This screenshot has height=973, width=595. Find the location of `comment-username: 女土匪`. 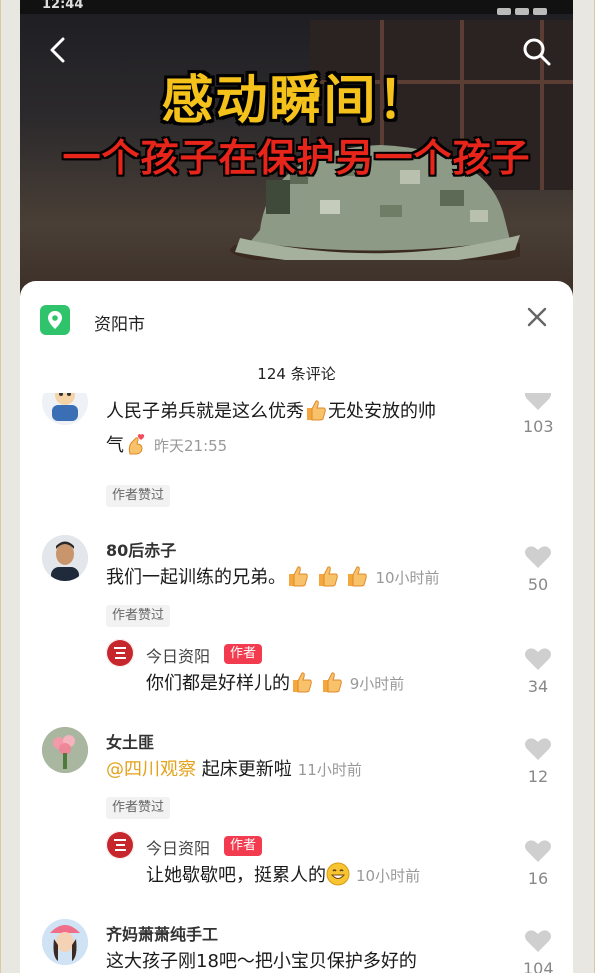

comment-username: 女土匪 is located at coordinates (130, 741).